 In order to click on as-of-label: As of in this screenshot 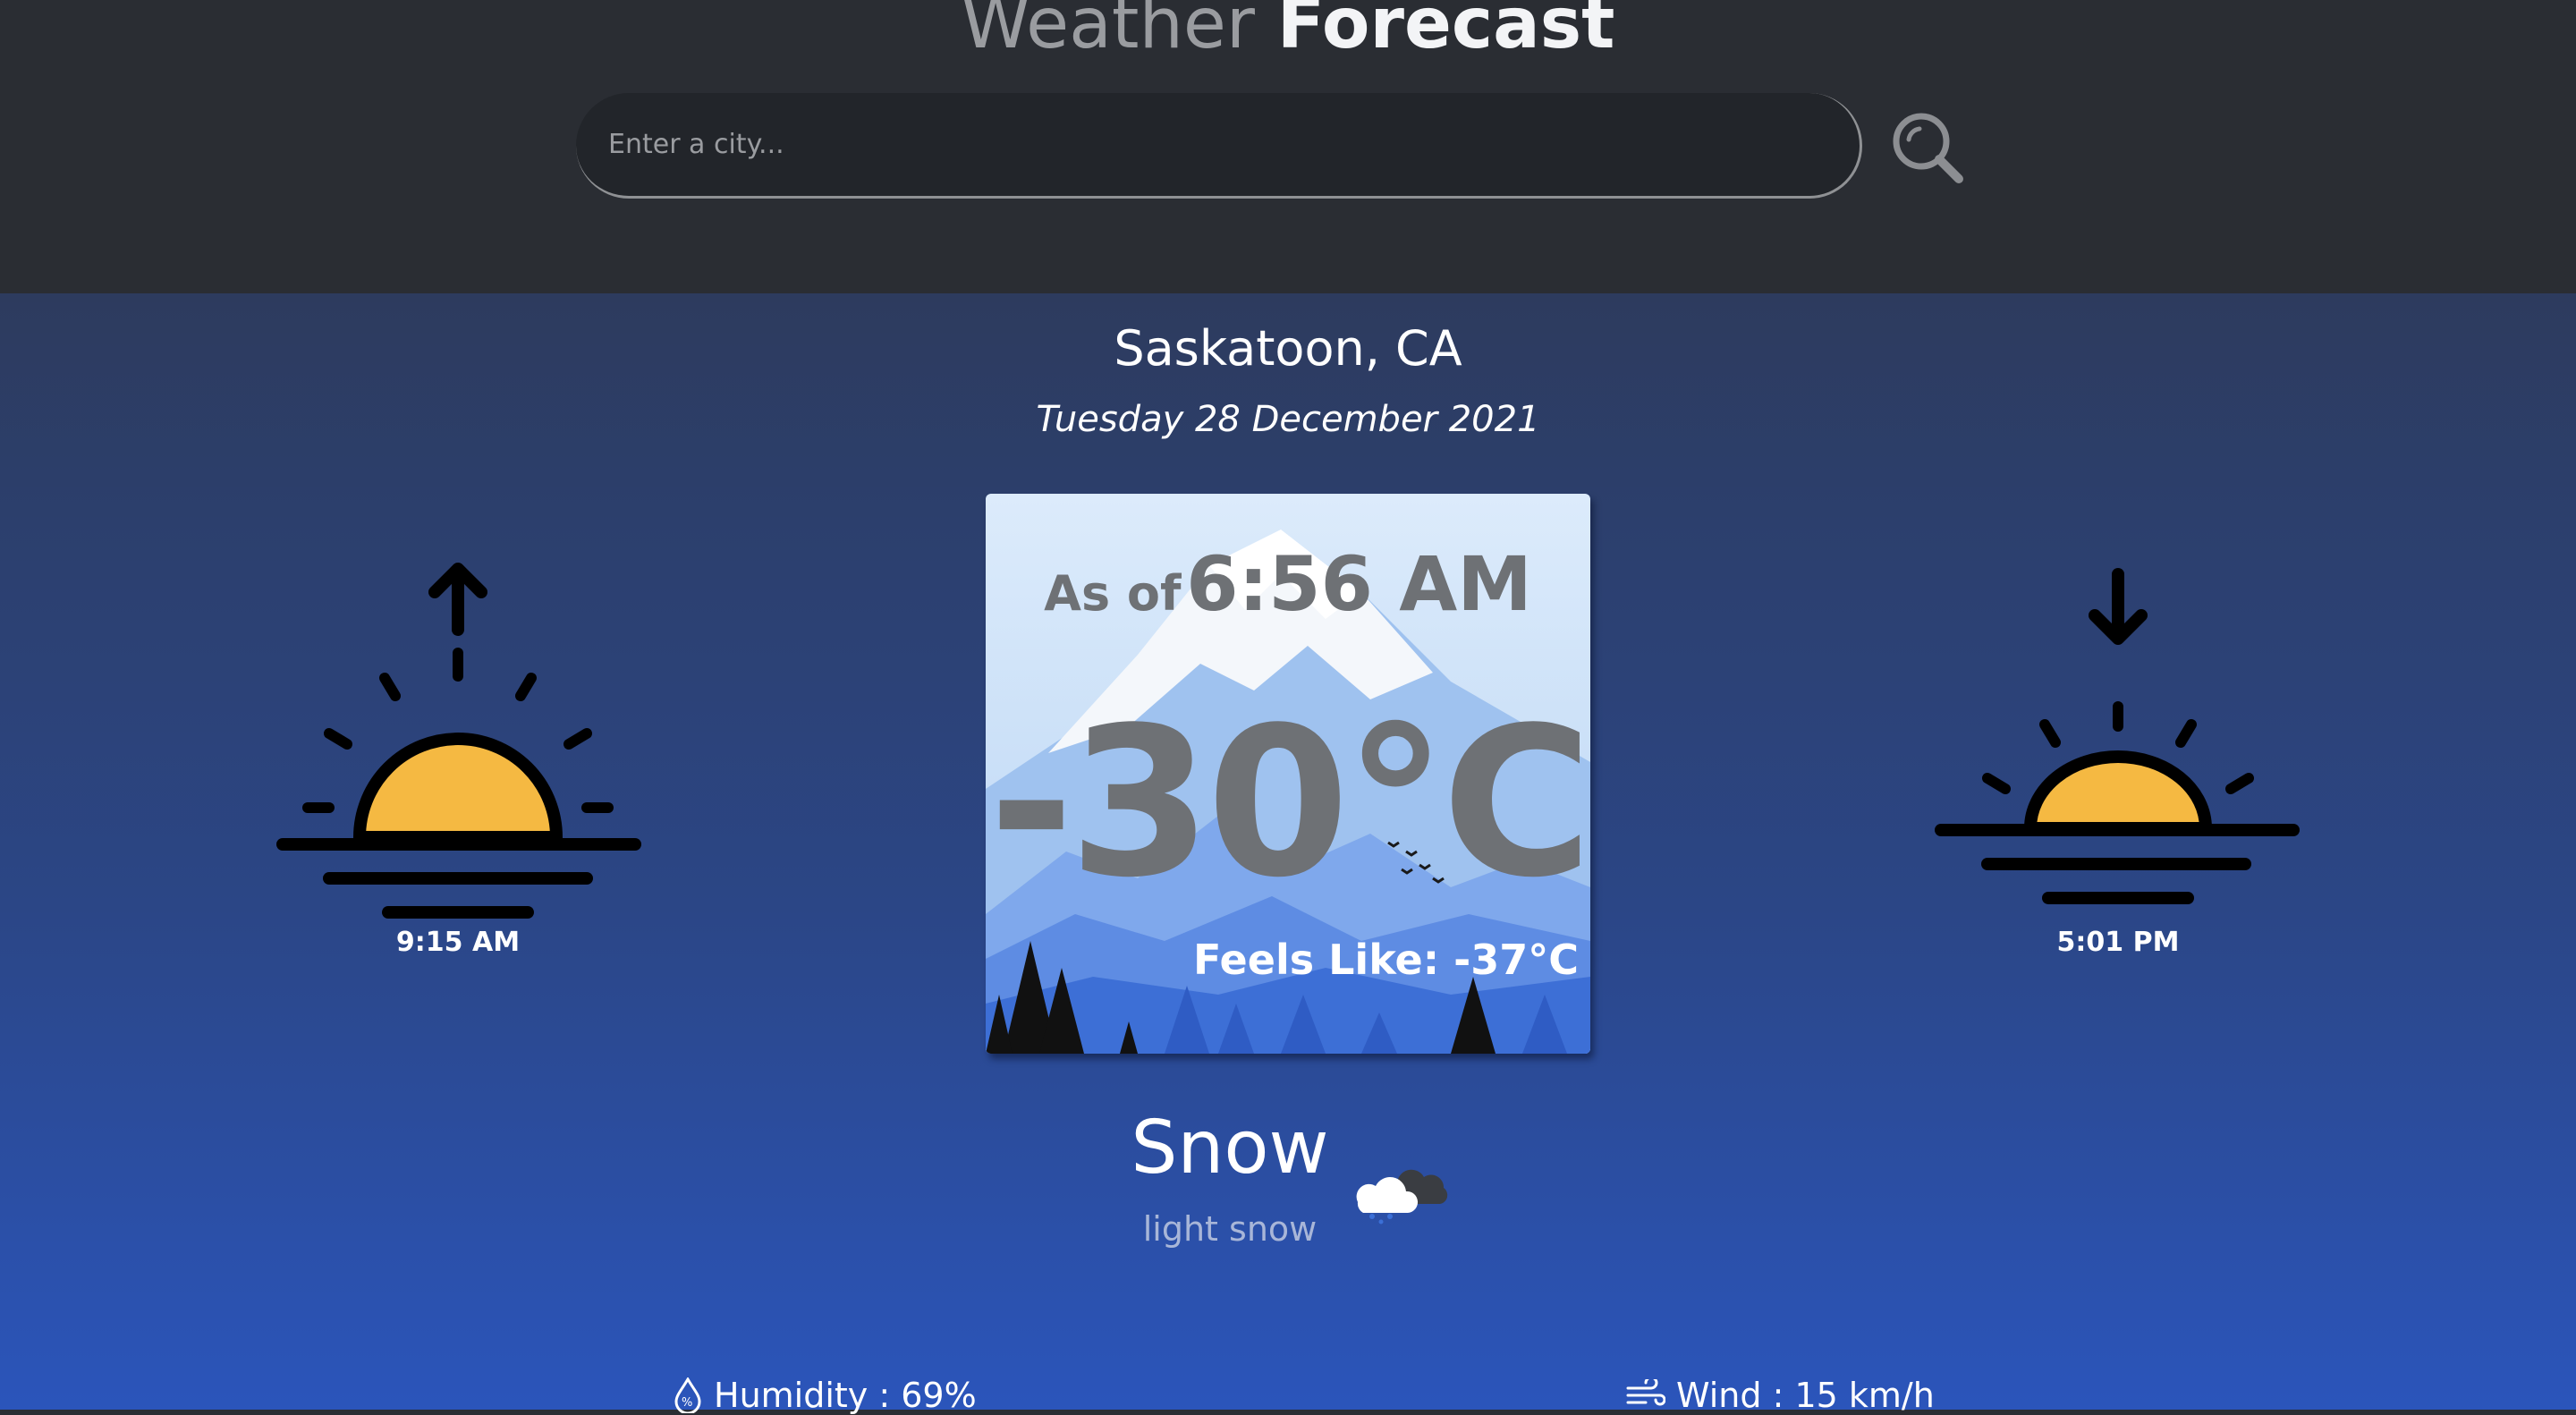, I will do `click(1113, 593)`.